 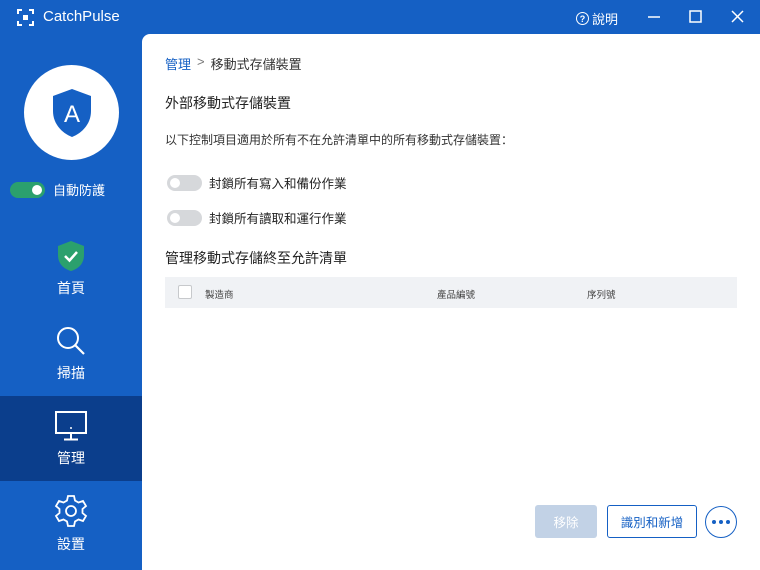 I want to click on section-title-allowlist: 管理移動式存儲終至允許清單, so click(x=256, y=258).